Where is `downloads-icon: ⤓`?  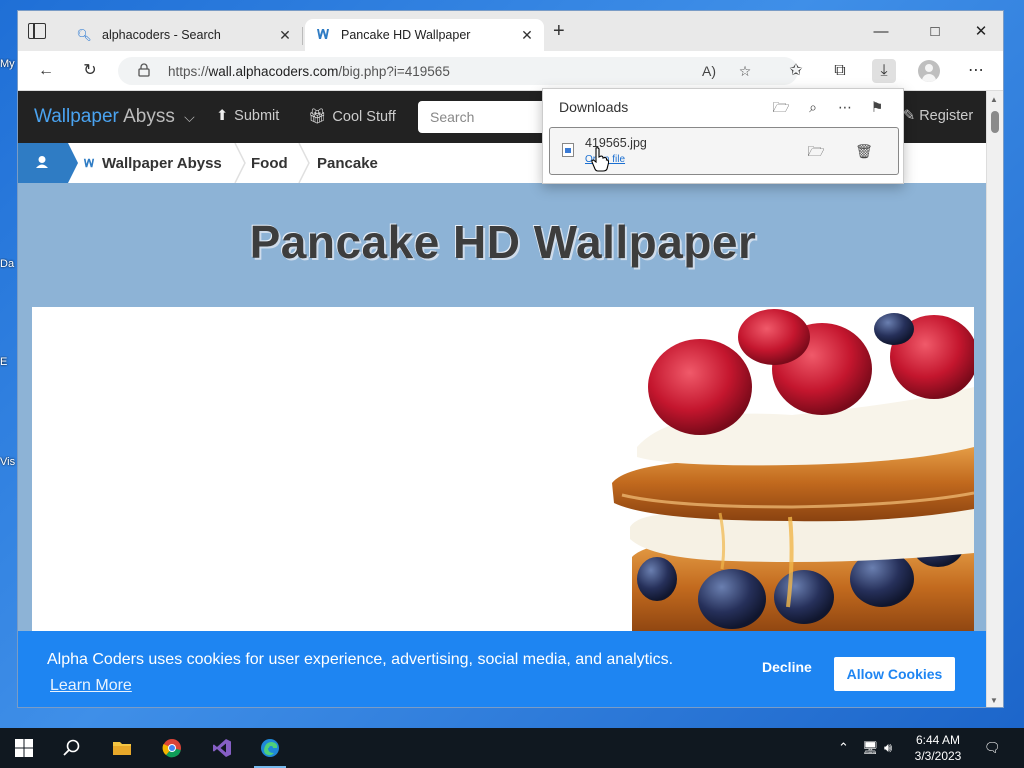
downloads-icon: ⤓ is located at coordinates (884, 71).